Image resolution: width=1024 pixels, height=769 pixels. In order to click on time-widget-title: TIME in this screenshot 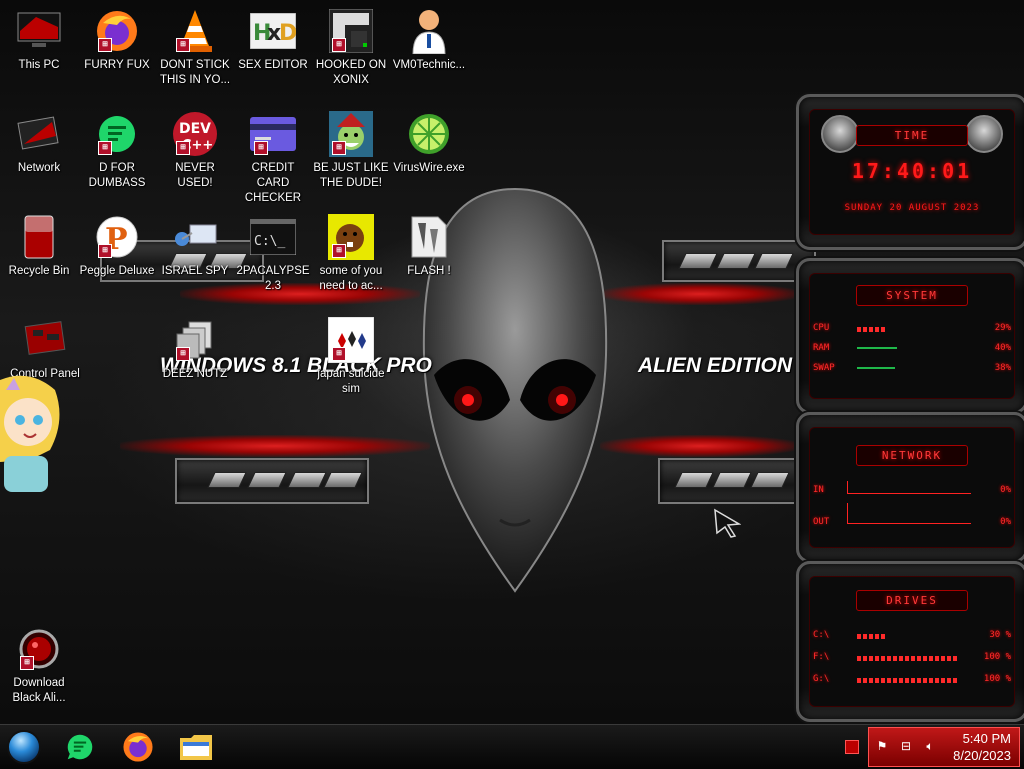, I will do `click(912, 135)`.